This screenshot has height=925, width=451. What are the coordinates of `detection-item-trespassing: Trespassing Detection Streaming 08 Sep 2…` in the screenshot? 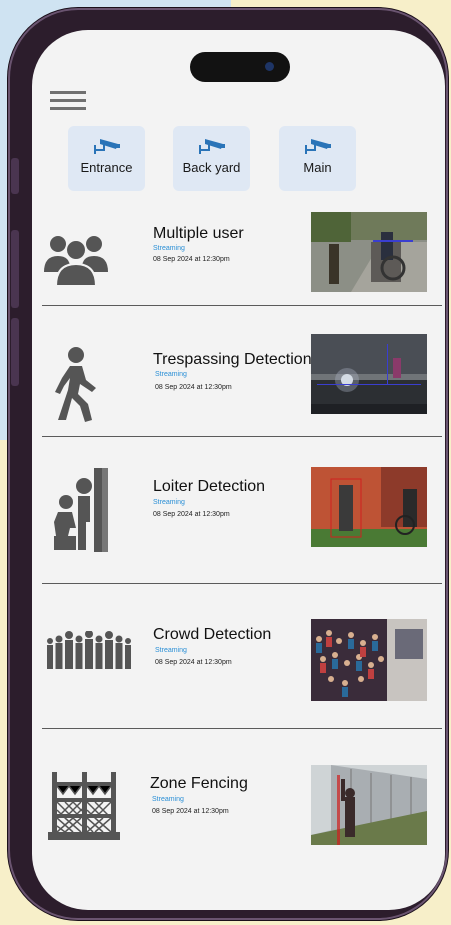 It's located at (238, 374).